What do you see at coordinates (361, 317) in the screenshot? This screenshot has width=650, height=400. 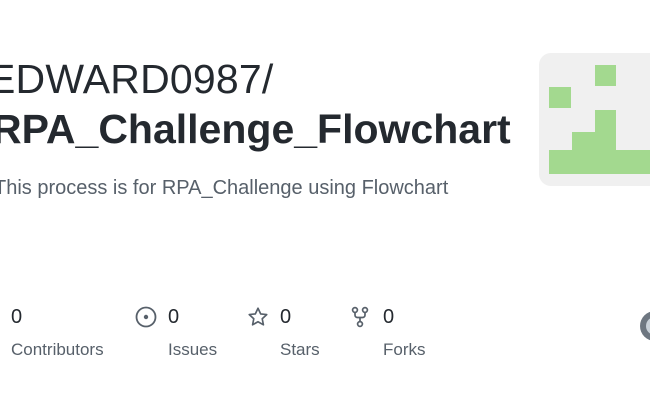 I see `repo-forked-icon` at bounding box center [361, 317].